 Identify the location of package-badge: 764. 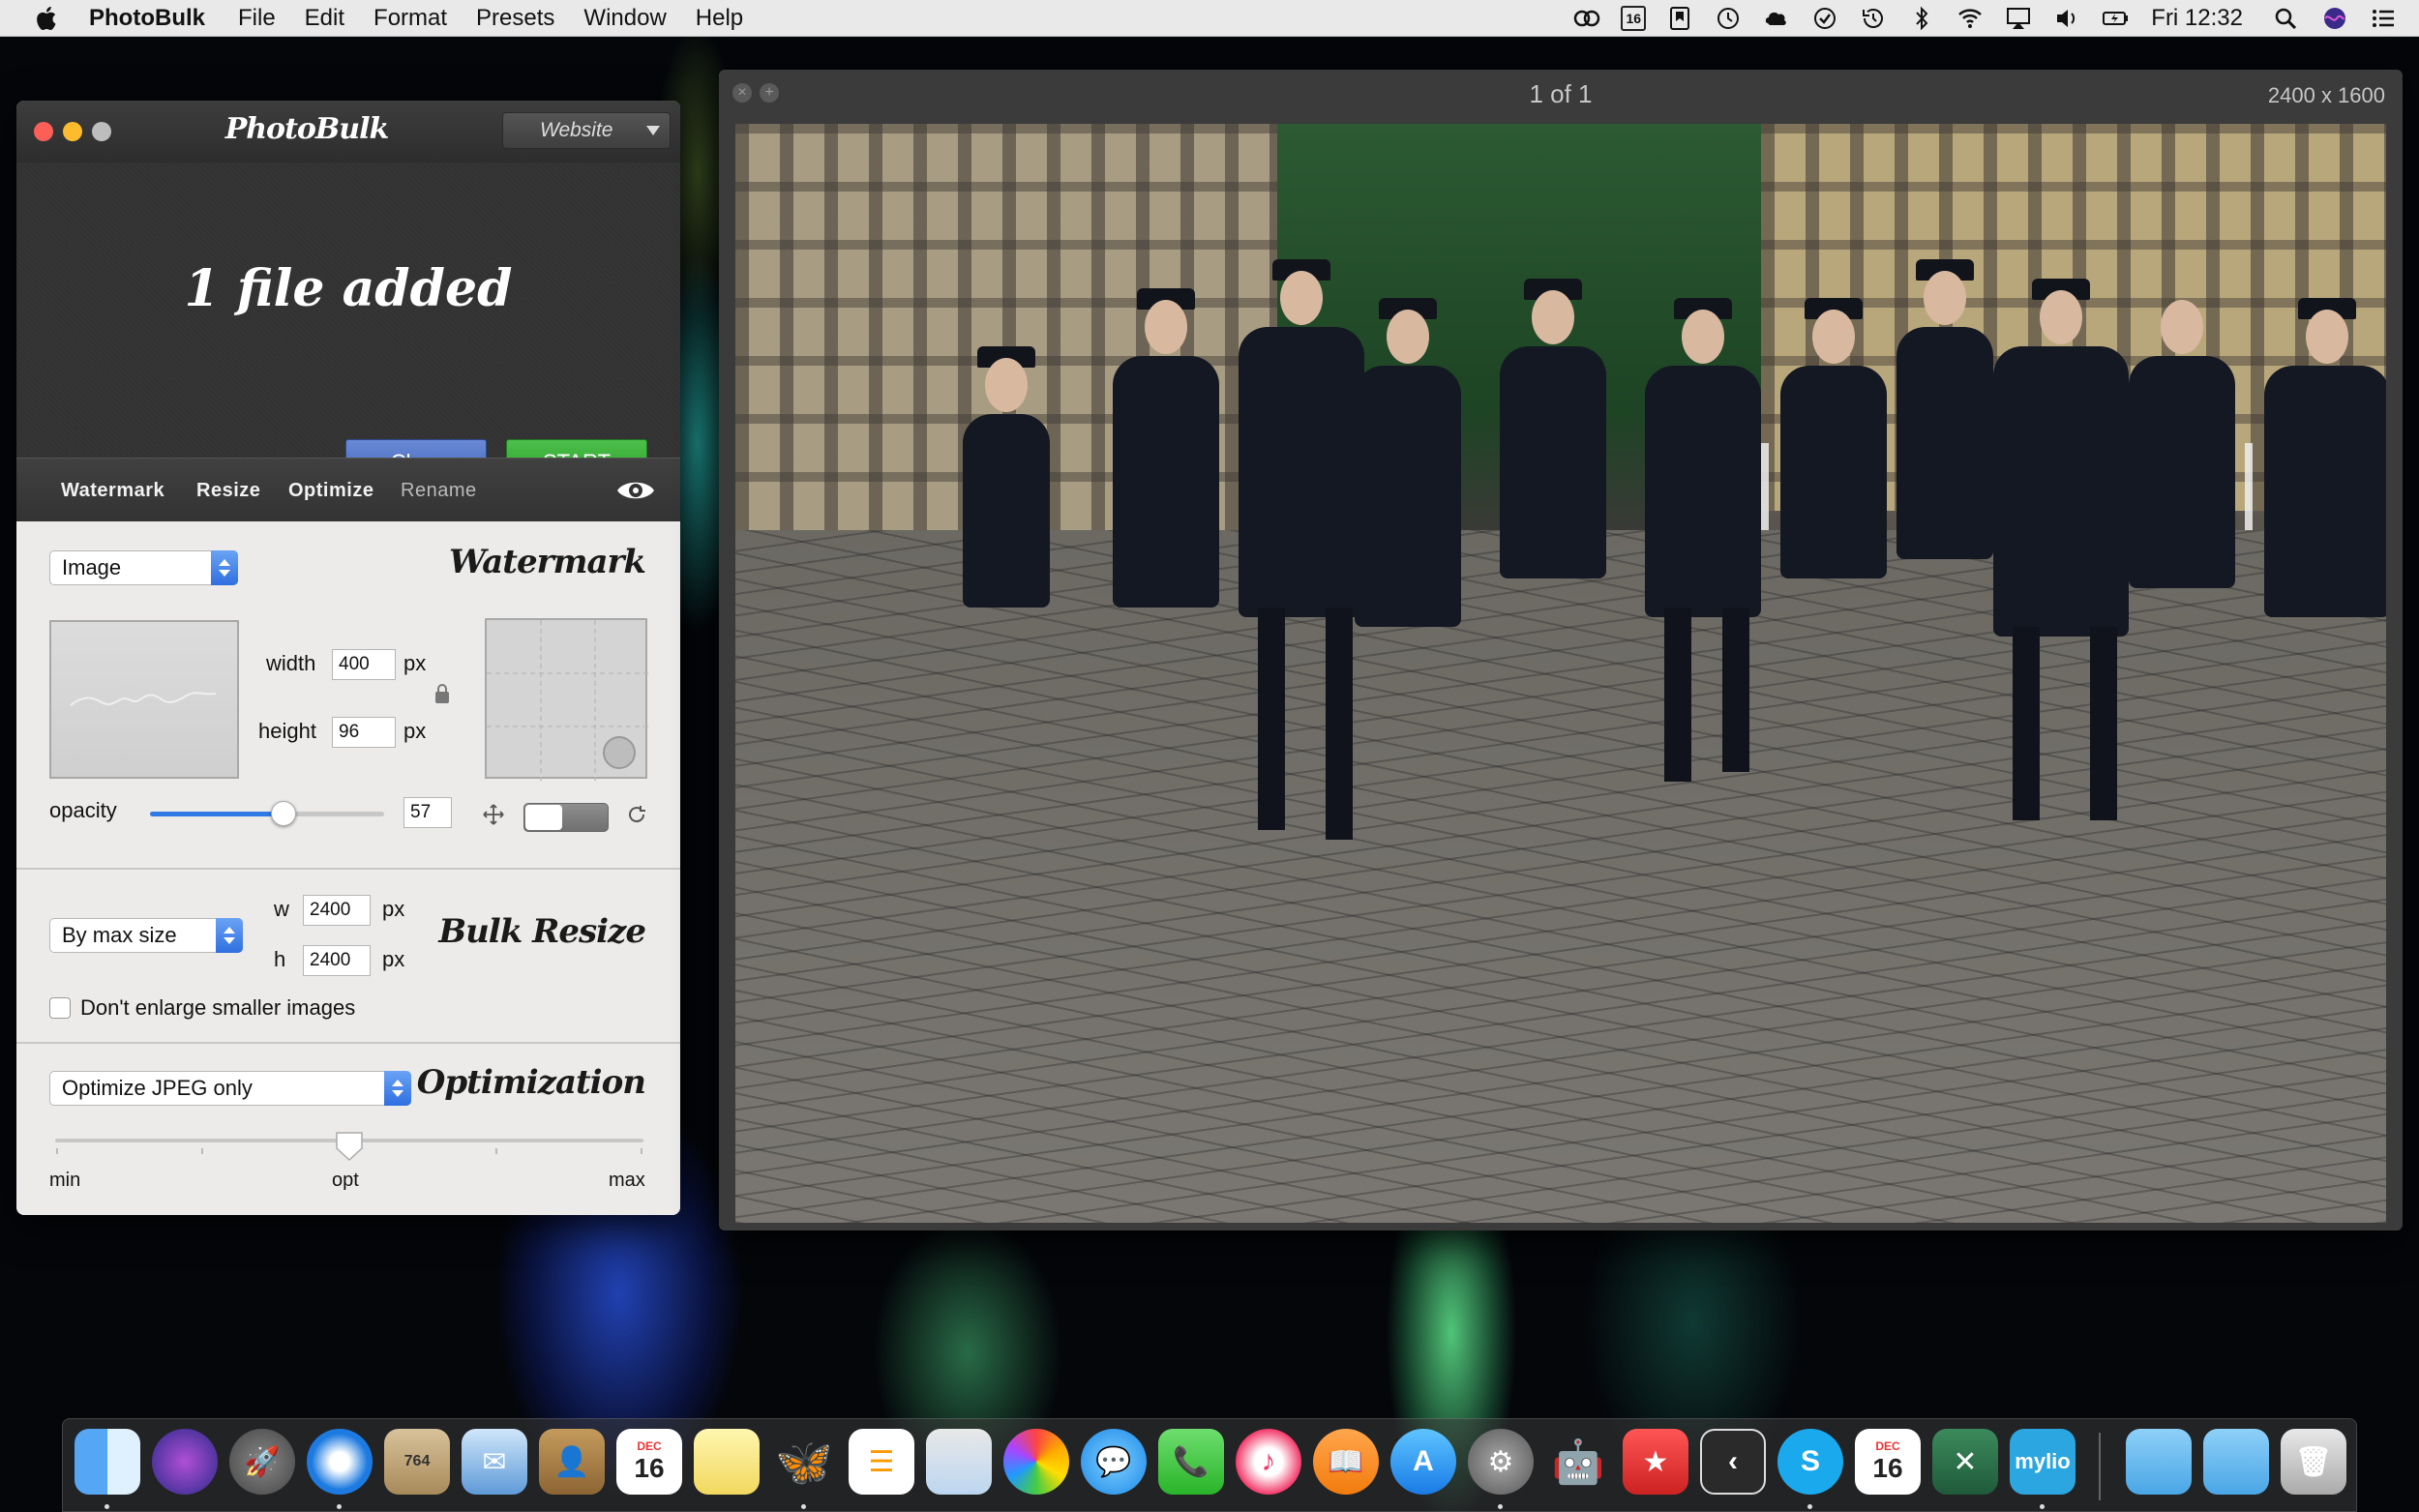
(417, 1461).